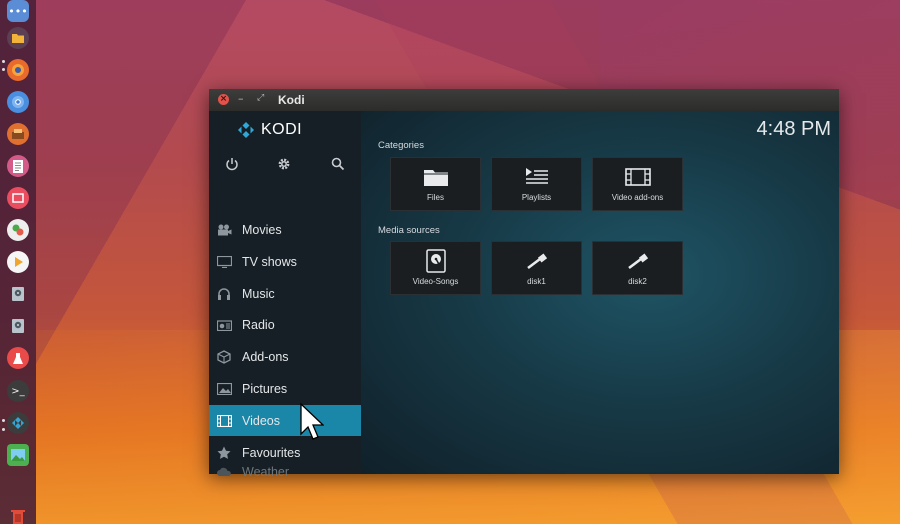 The image size is (900, 524). What do you see at coordinates (224, 389) in the screenshot?
I see `pictures-icon` at bounding box center [224, 389].